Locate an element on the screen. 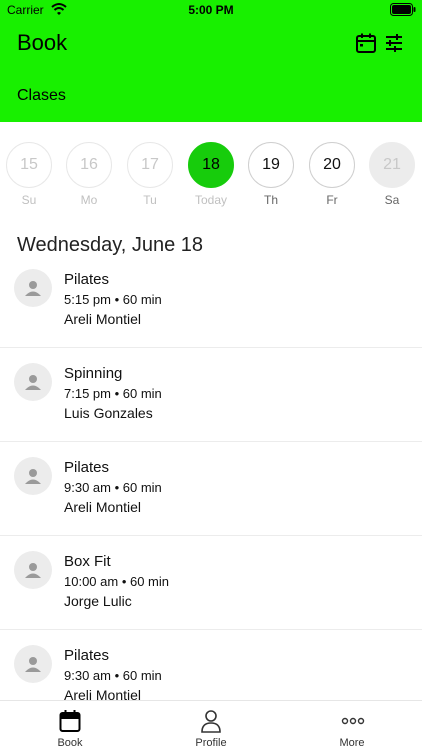  class-name: Box Fit is located at coordinates (87, 561).